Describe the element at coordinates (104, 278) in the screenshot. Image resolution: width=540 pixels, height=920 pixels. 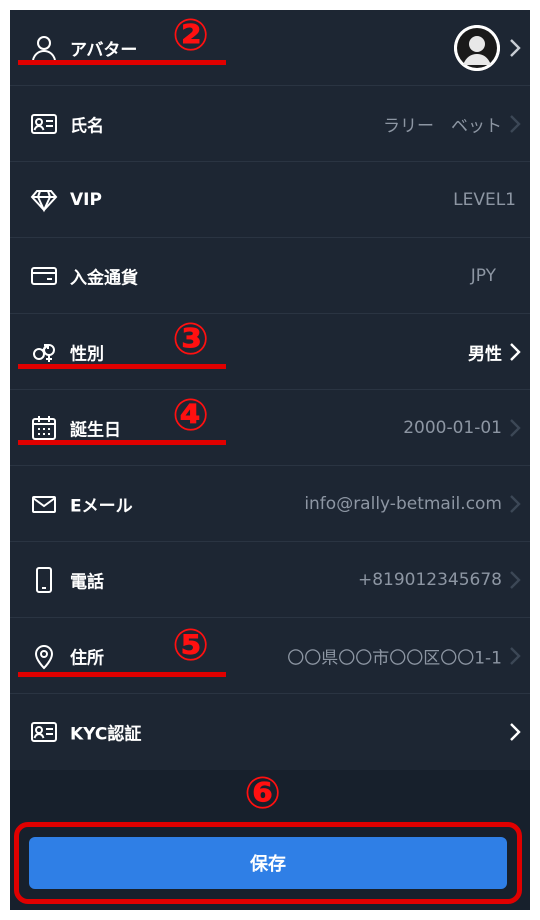
I see `row-label-deposit-currency: 入金通貨` at that location.